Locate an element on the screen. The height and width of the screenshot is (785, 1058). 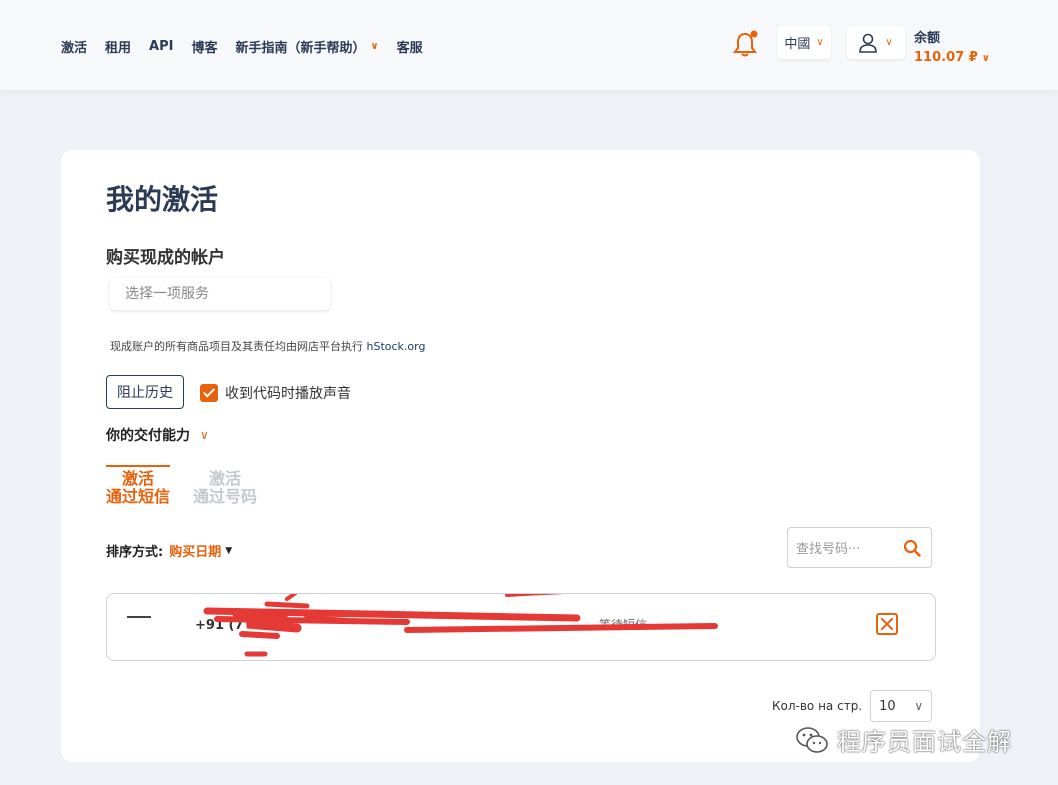
per-page-select: 10 ∨ is located at coordinates (901, 706).